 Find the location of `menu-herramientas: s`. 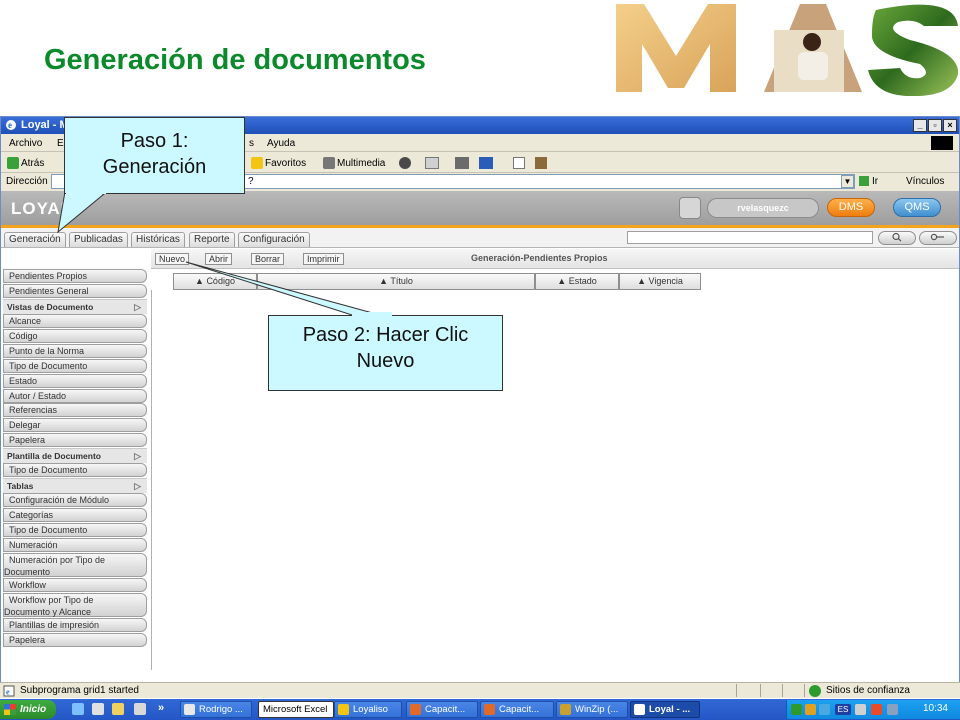

menu-herramientas: s is located at coordinates (251, 143).